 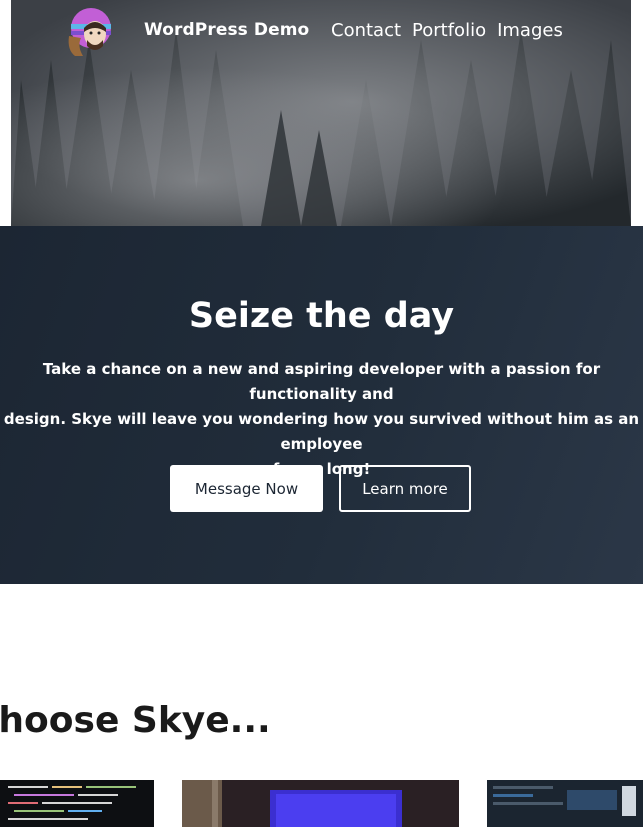 What do you see at coordinates (320, 803) in the screenshot?
I see `card-image-laptop` at bounding box center [320, 803].